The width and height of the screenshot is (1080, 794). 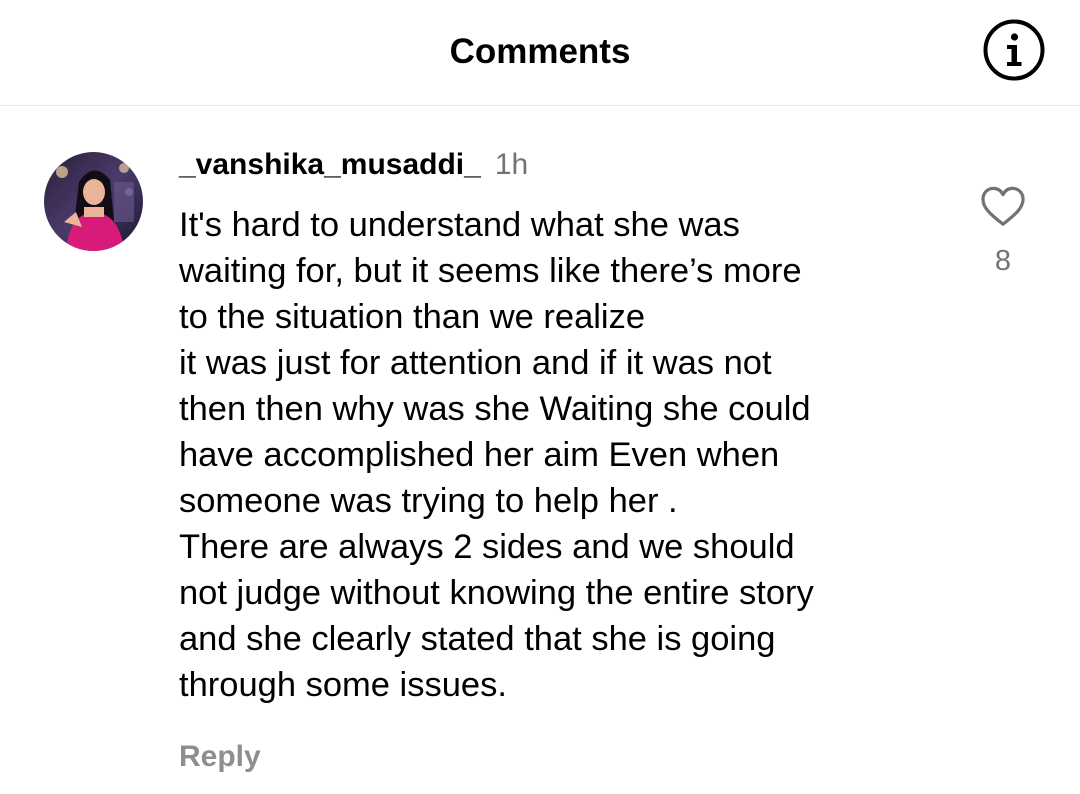 I want to click on avatar, so click(x=93, y=201).